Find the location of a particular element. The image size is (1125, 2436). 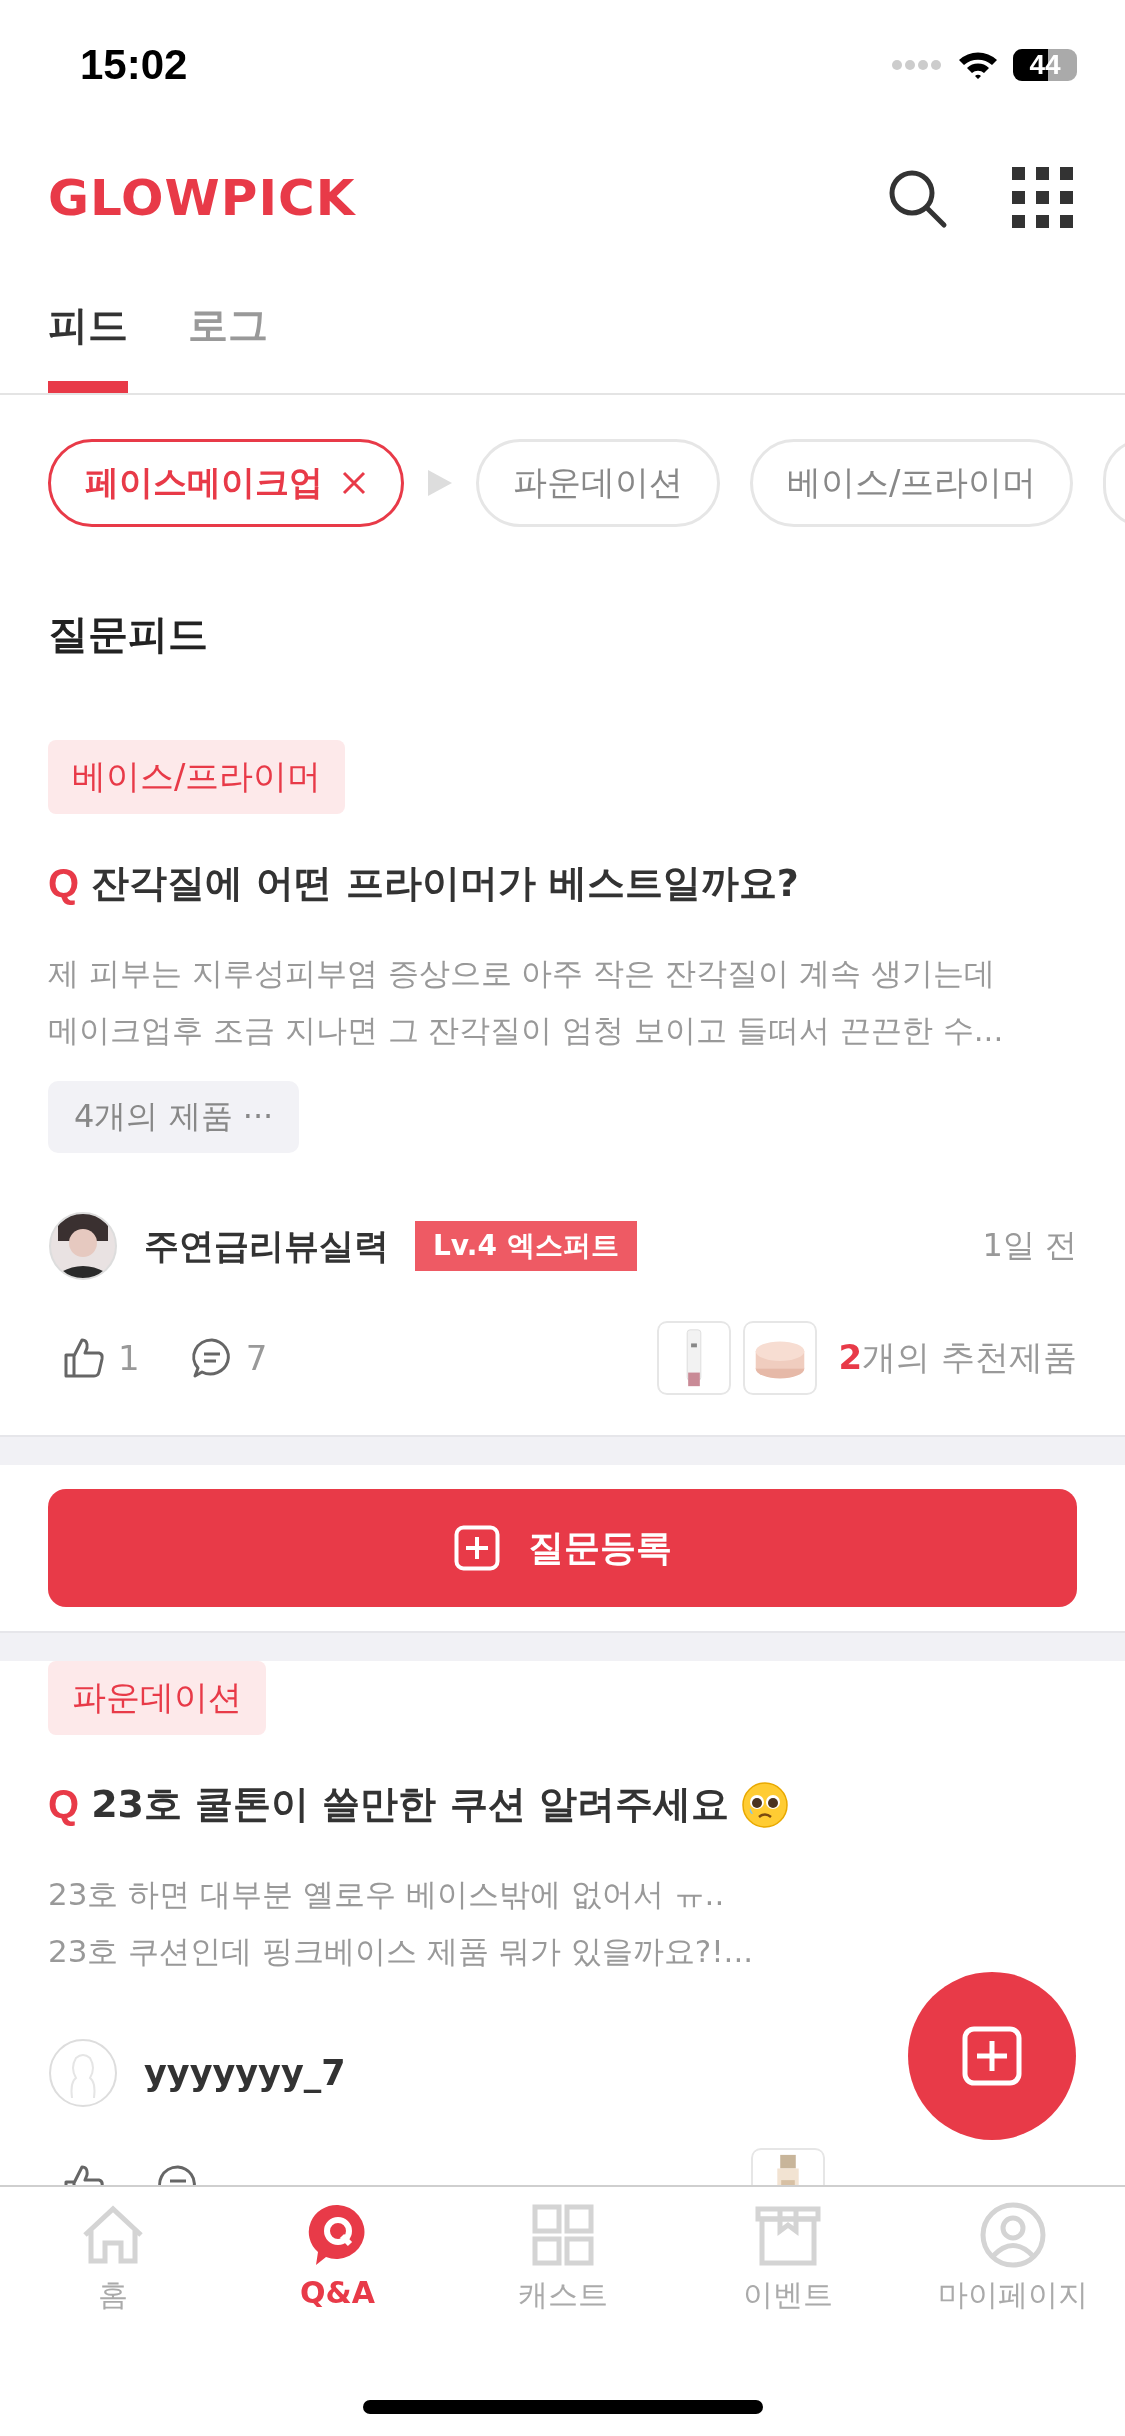

nav-item: 캐스트 is located at coordinates (562, 2258).